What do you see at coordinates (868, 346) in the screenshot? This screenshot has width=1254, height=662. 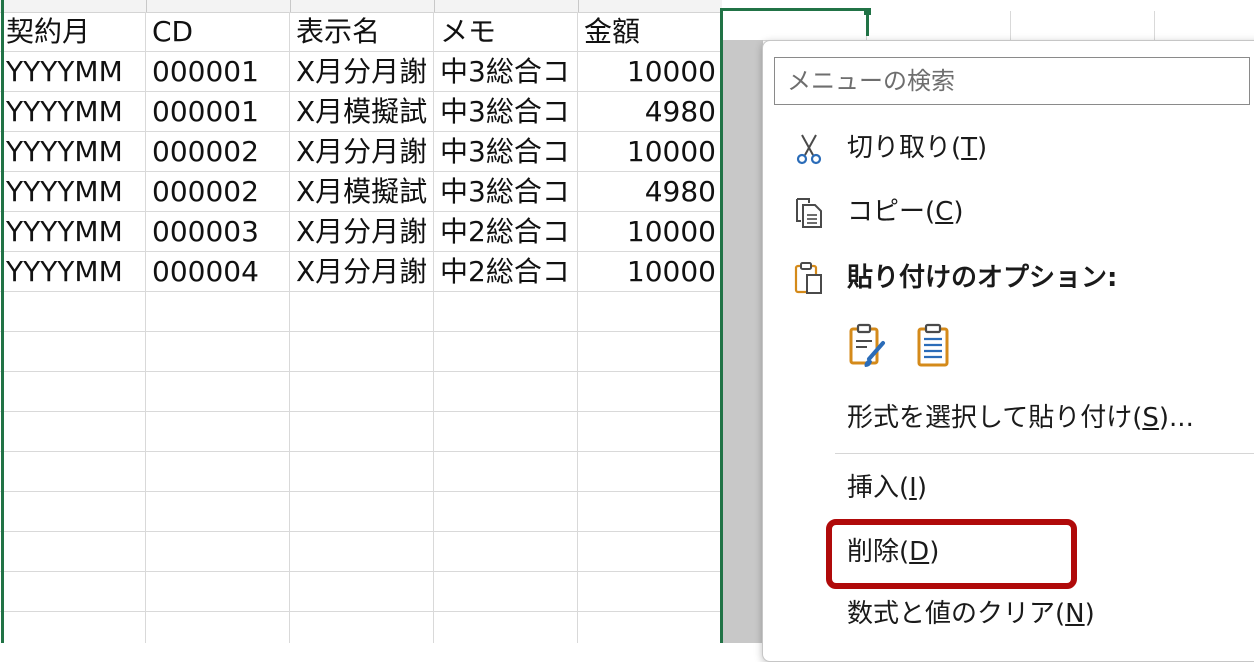 I see `paste-formatting-icon` at bounding box center [868, 346].